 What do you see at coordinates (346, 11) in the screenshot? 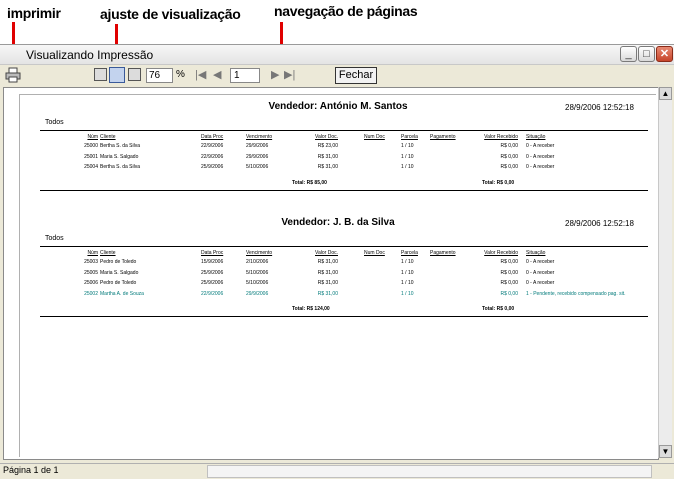
I see `annotation-nav: navegação de páginas` at bounding box center [346, 11].